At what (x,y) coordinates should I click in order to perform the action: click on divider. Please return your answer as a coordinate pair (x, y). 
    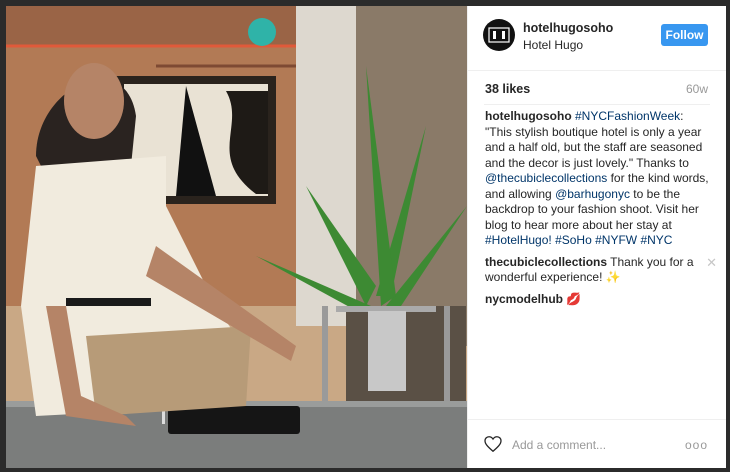
    Looking at the image, I should click on (597, 104).